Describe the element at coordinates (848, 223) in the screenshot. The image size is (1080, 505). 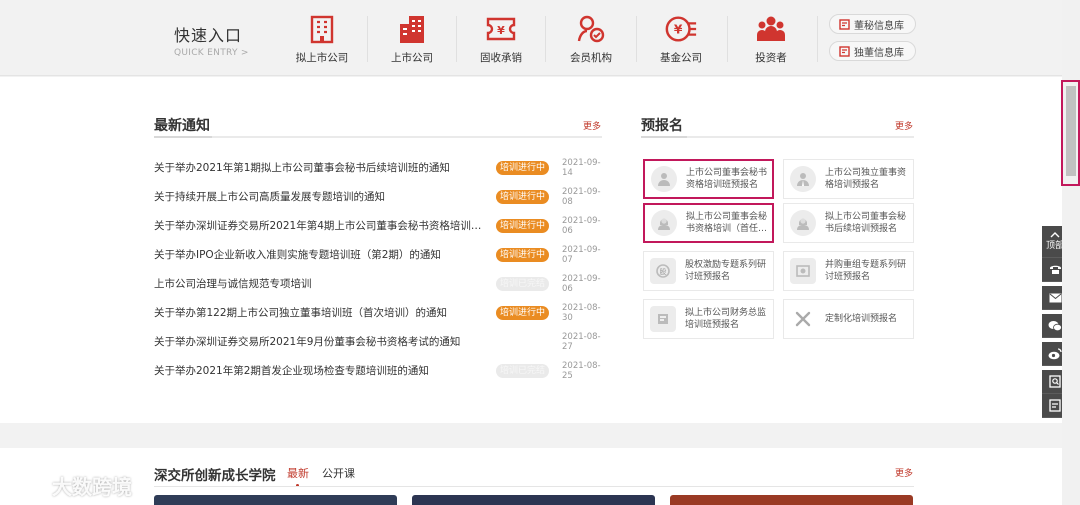
I see `prereg-card: 拟上市公司董事会秘书后续培训预报名` at that location.